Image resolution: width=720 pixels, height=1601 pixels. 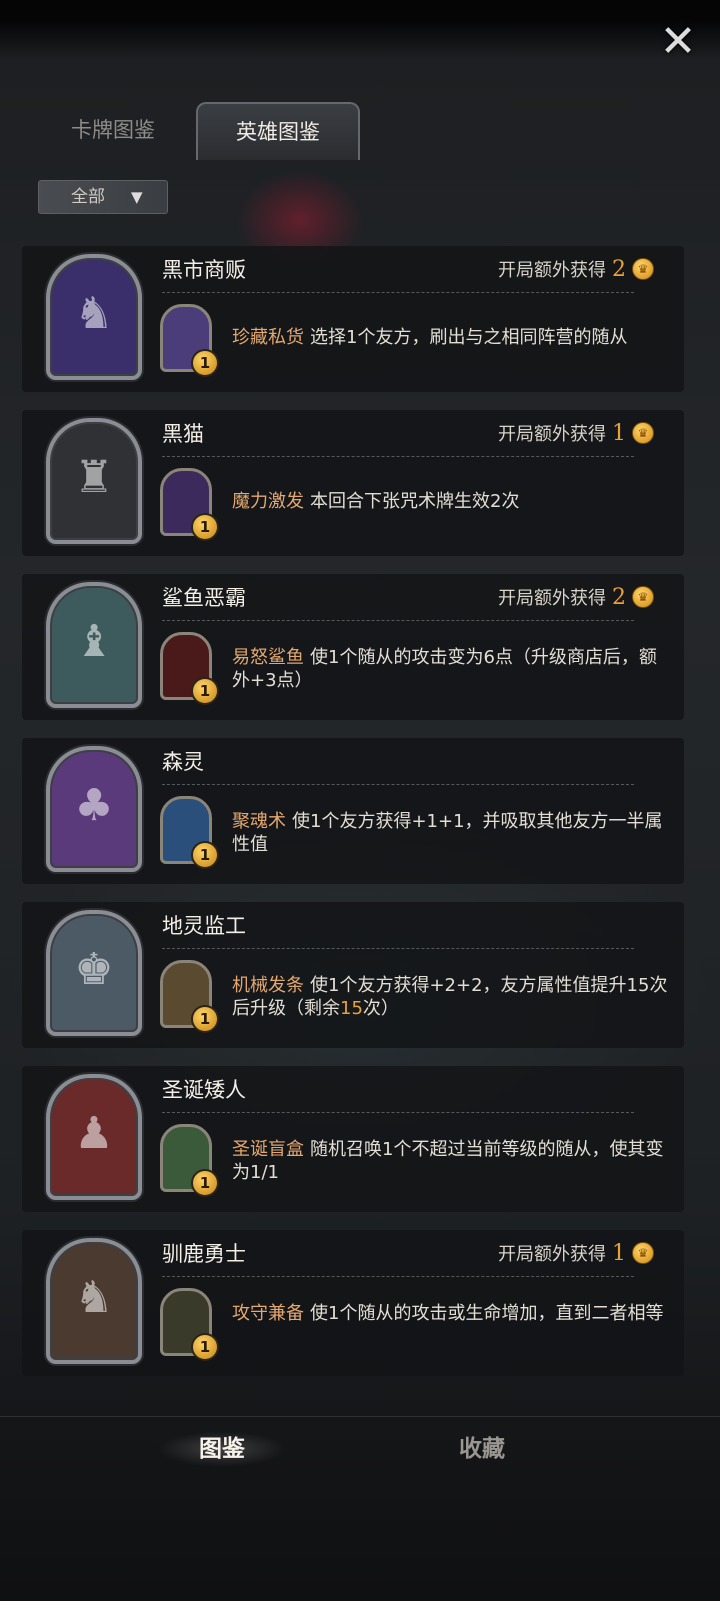 What do you see at coordinates (415, 501) in the screenshot?
I see `skill-text: 本回合下张咒术牌生效2次` at bounding box center [415, 501].